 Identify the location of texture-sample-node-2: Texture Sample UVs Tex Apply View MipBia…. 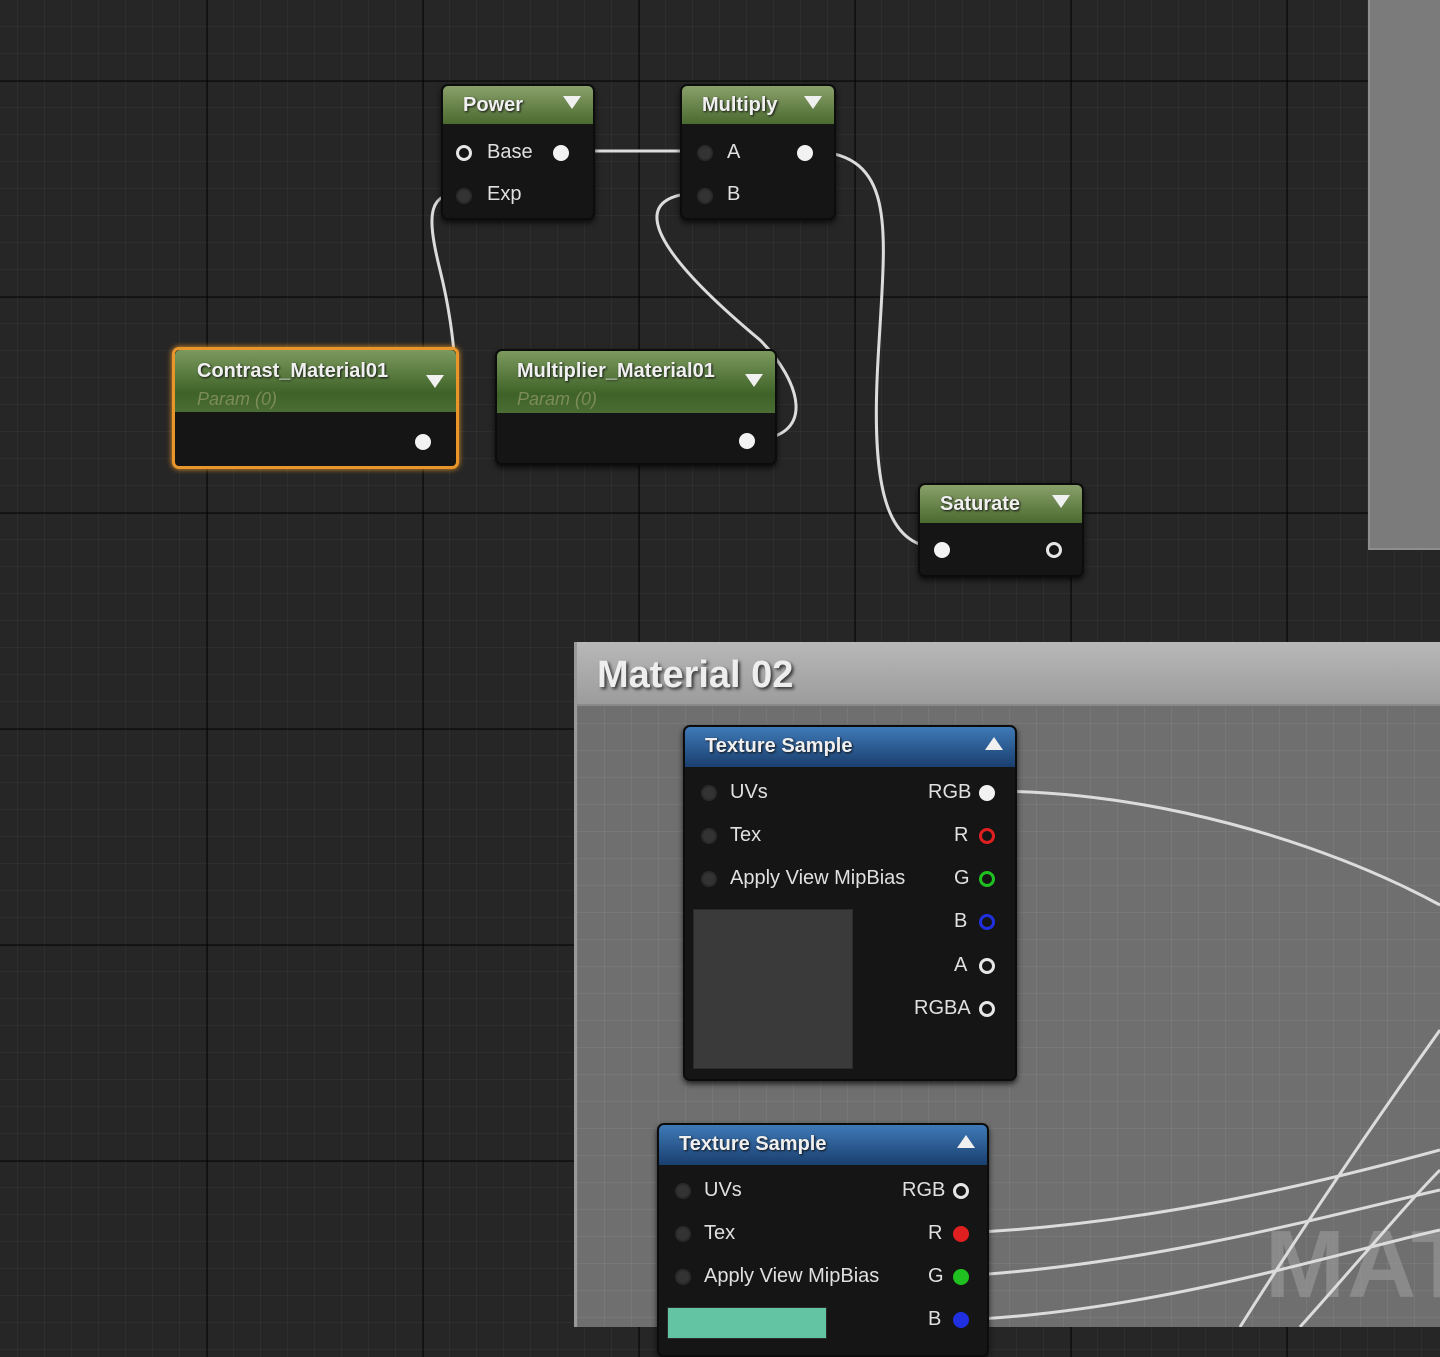
(823, 1240).